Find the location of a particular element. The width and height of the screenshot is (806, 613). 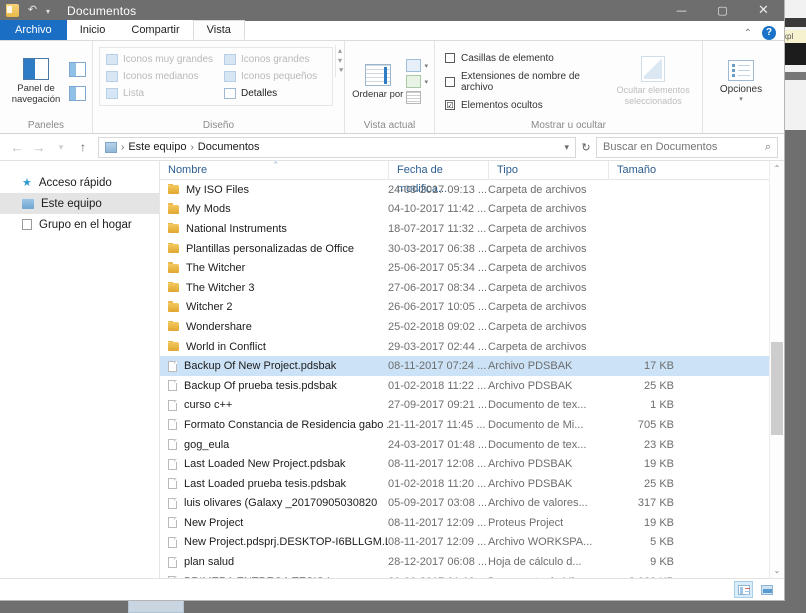

details-view-button is located at coordinates (743, 589).